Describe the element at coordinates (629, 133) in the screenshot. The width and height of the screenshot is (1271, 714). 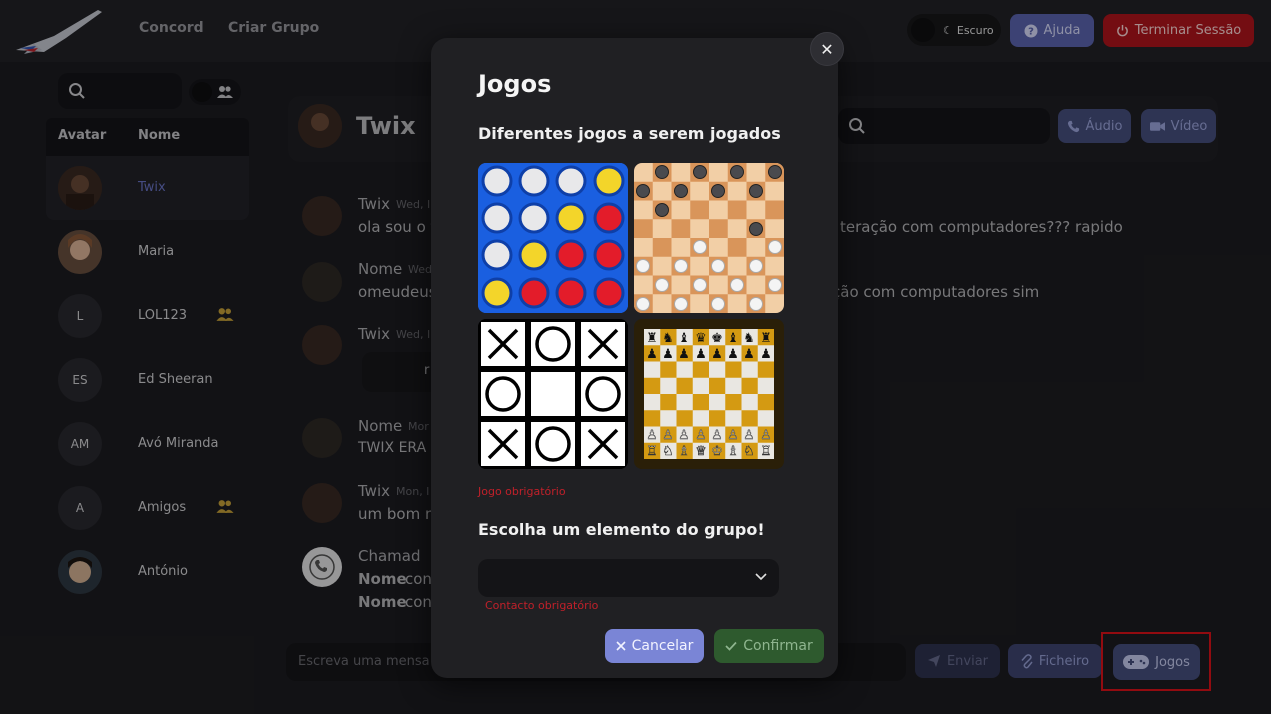
I see `modal-subtitle: Diferentes jogos a serem jogados` at that location.